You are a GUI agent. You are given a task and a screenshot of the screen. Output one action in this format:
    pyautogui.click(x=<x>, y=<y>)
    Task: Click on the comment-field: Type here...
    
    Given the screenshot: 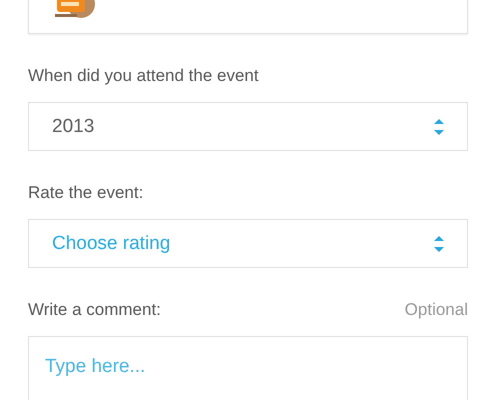 What is the action you would take?
    pyautogui.click(x=248, y=368)
    